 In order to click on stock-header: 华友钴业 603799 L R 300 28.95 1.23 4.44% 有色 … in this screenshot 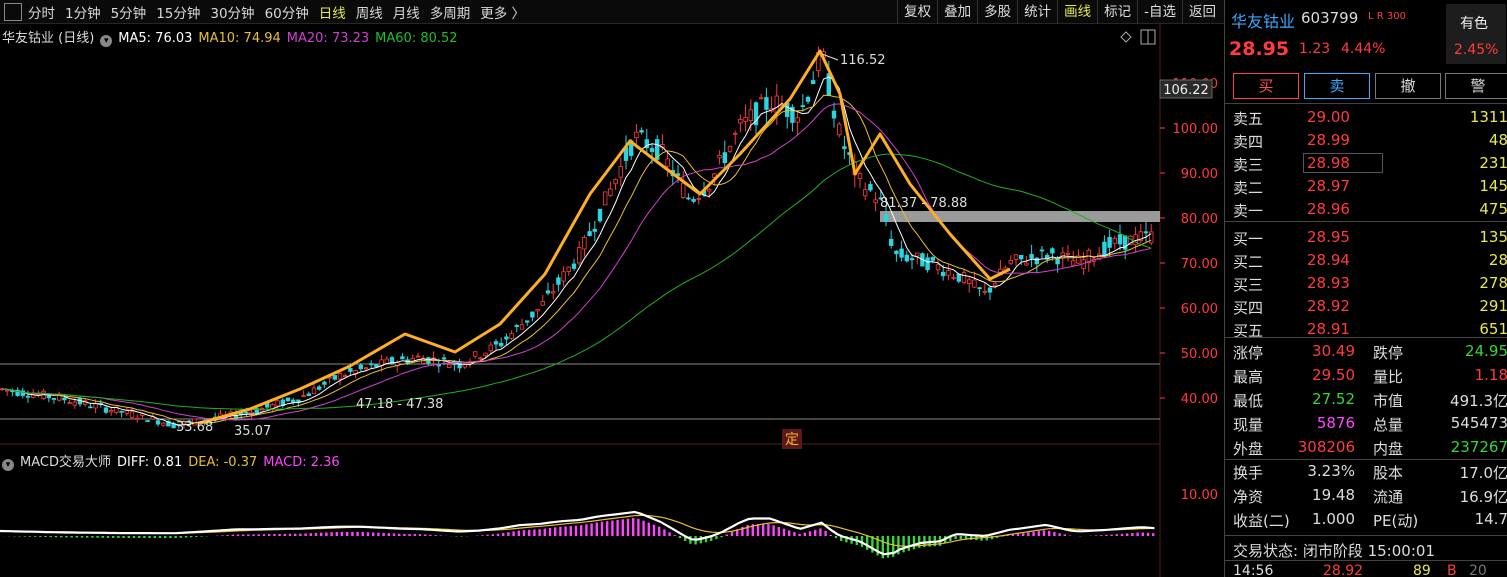, I will do `click(1366, 34)`.